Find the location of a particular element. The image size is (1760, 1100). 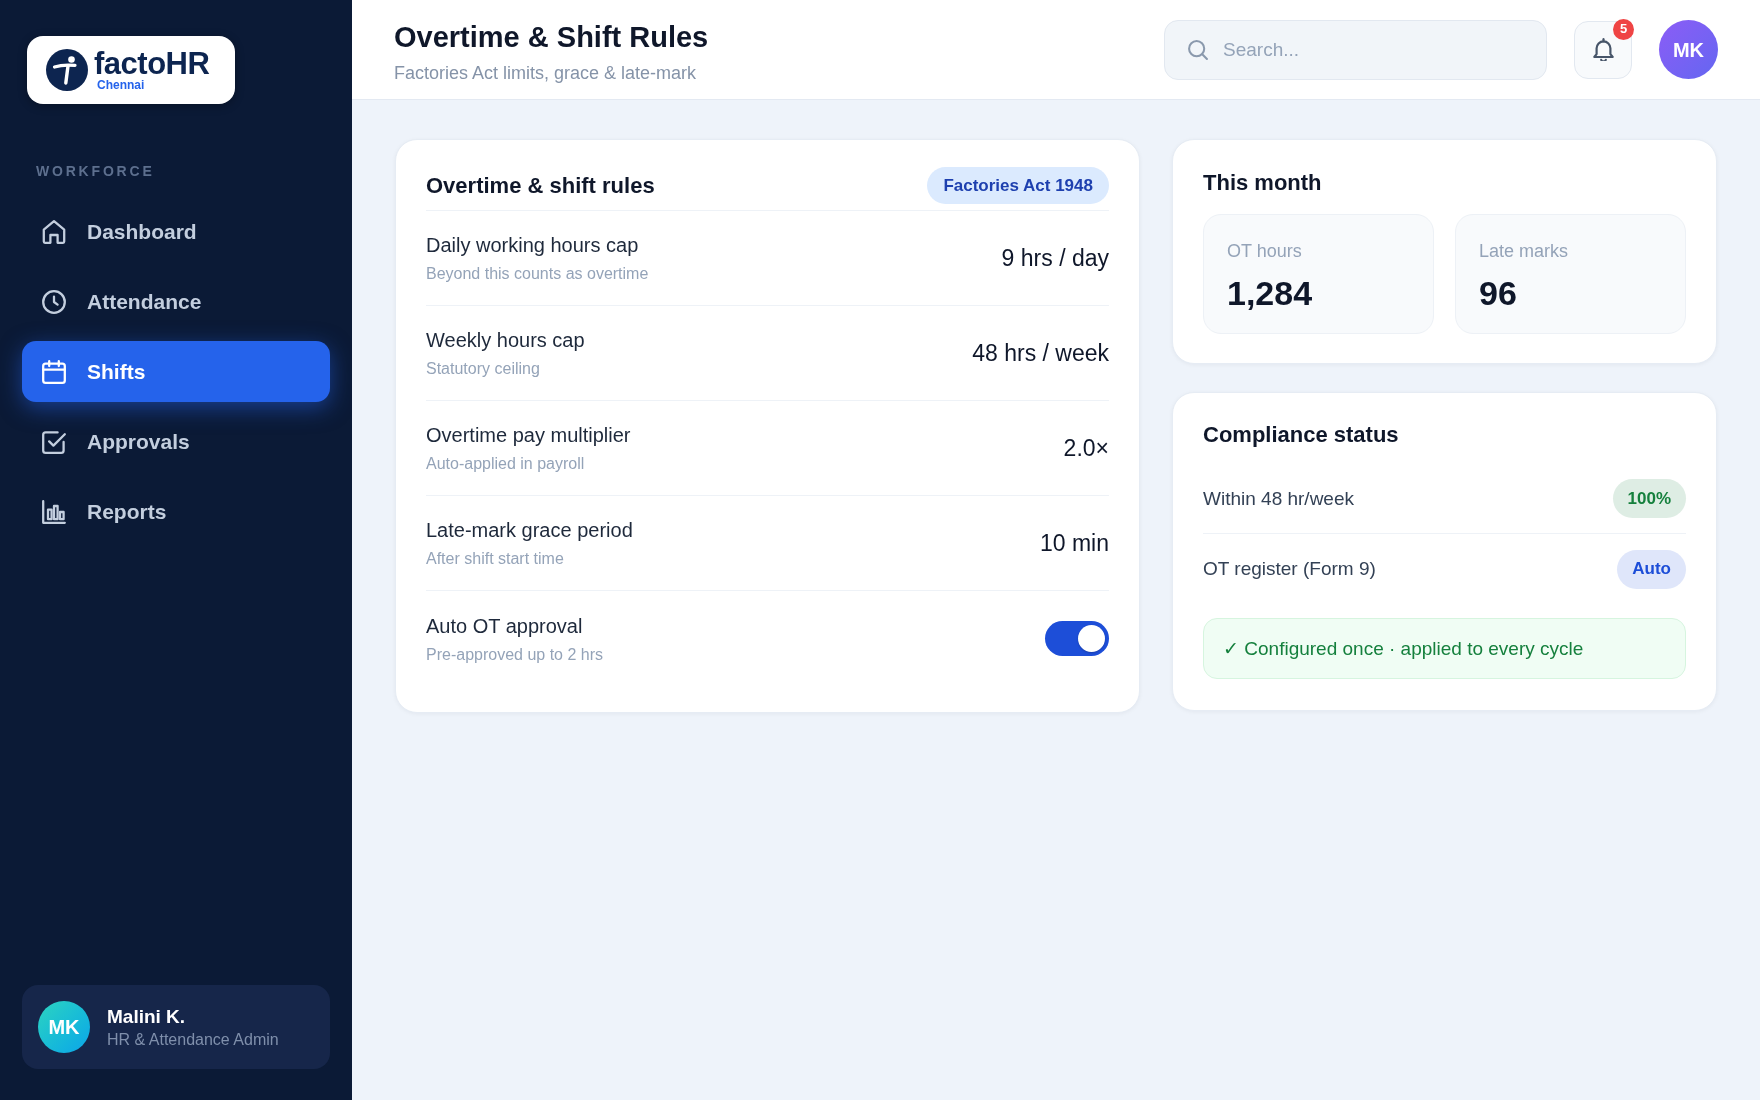

notifications-button: 5 is located at coordinates (1603, 49).